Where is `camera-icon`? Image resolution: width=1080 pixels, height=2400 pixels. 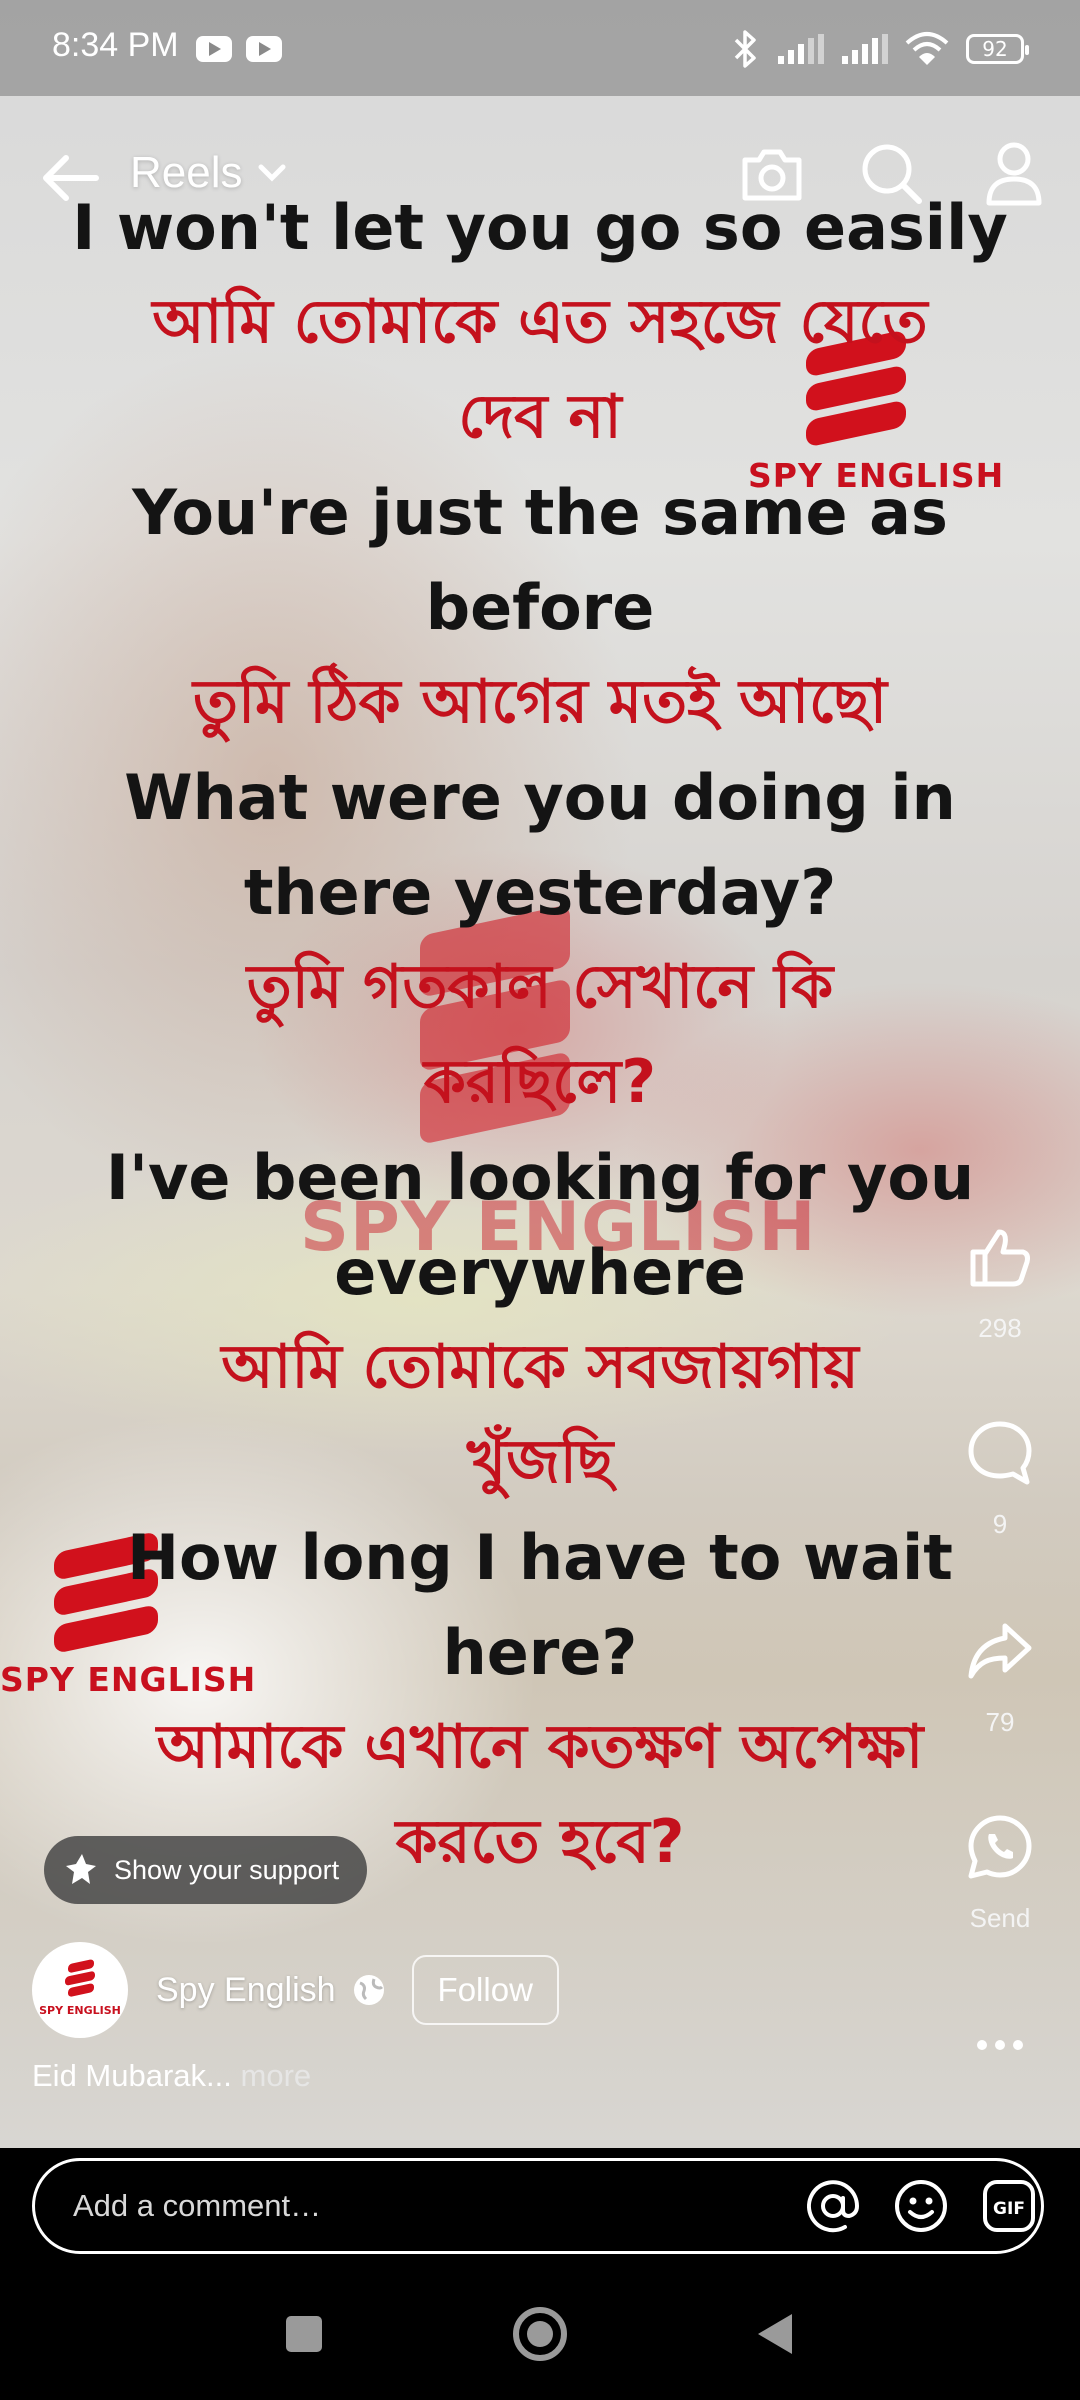 camera-icon is located at coordinates (772, 175).